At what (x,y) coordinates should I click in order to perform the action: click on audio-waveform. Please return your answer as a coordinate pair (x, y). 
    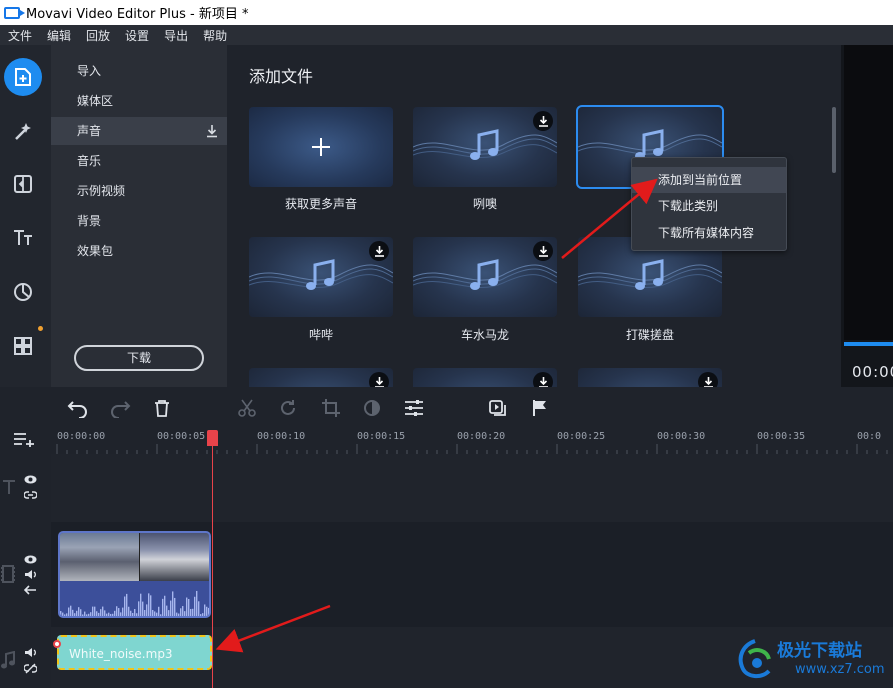
    Looking at the image, I should click on (134, 603).